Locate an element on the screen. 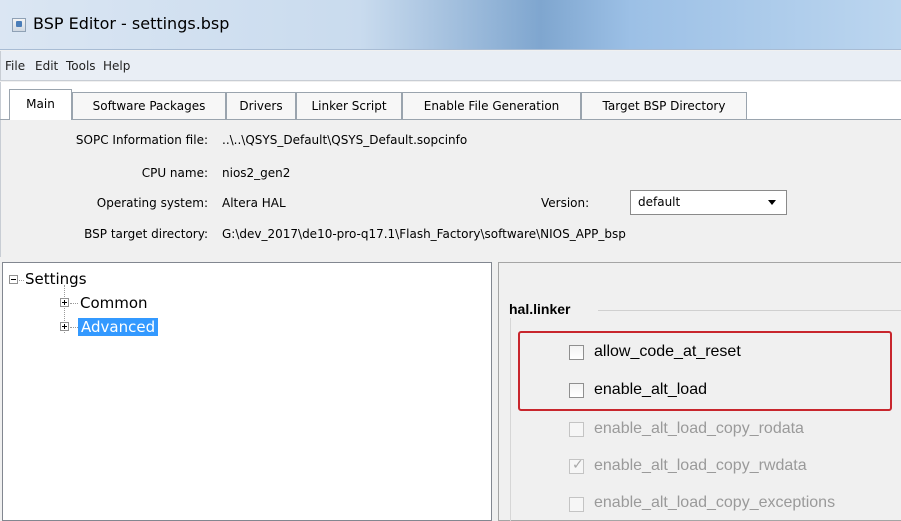 Image resolution: width=901 pixels, height=521 pixels. cpu-name-label: CPU name: is located at coordinates (174, 173).